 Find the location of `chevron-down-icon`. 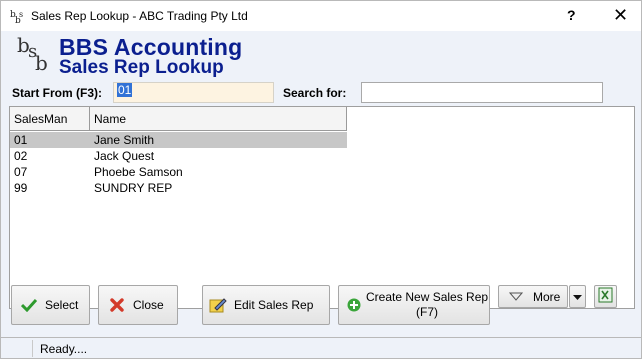

chevron-down-icon is located at coordinates (577, 297).